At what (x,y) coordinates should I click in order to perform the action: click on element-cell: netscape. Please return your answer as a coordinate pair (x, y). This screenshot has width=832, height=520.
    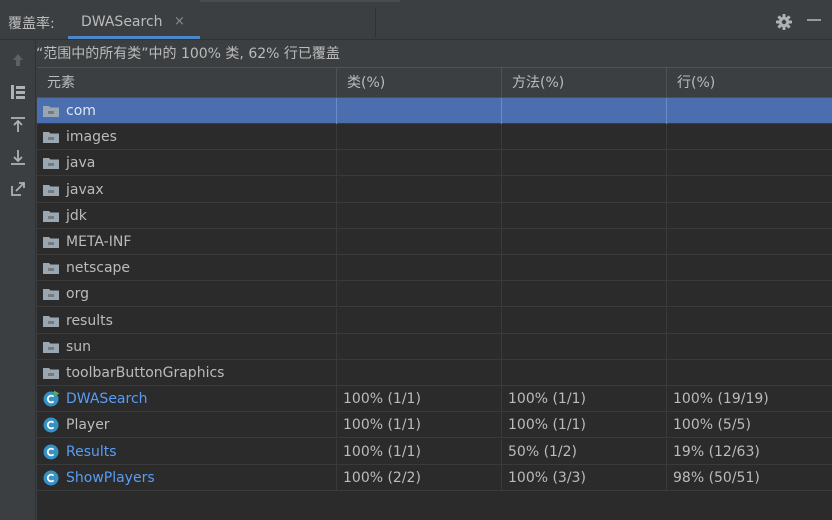
    Looking at the image, I should click on (187, 268).